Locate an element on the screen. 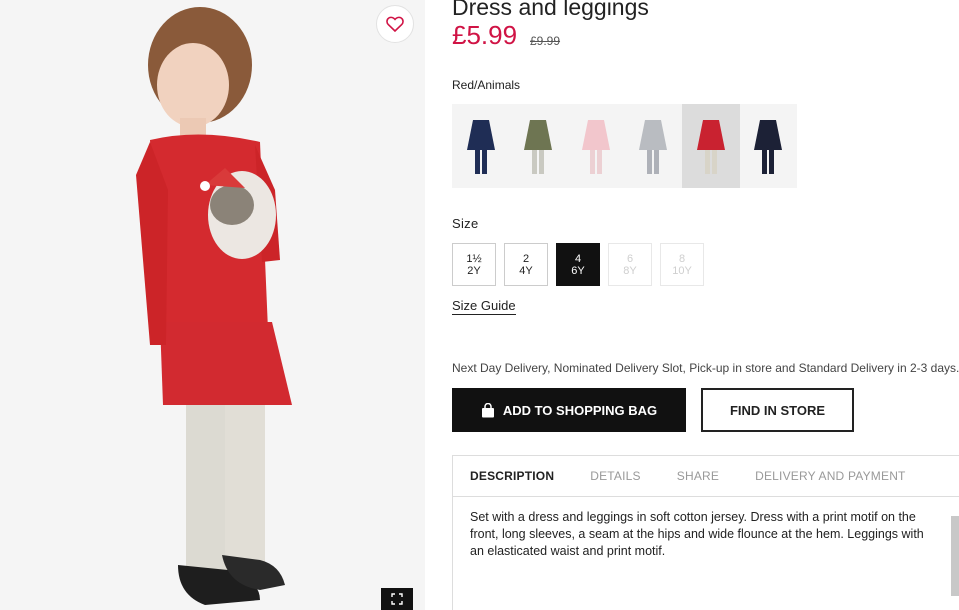  color-swatch-grey is located at coordinates (653, 146).